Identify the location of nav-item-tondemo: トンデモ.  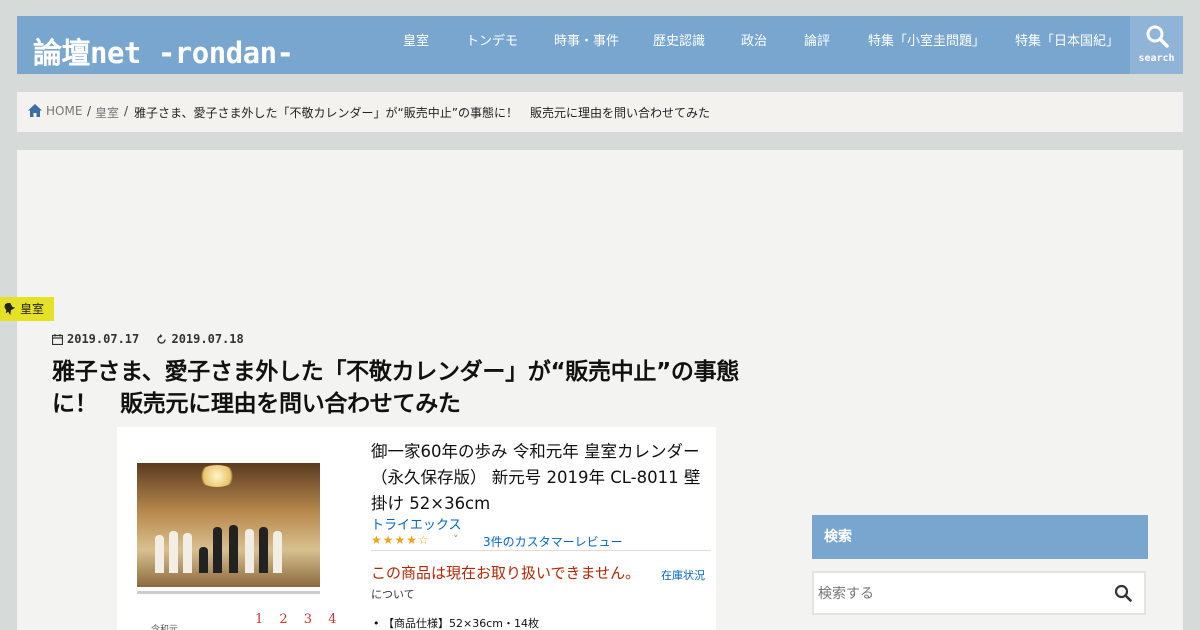
(492, 39).